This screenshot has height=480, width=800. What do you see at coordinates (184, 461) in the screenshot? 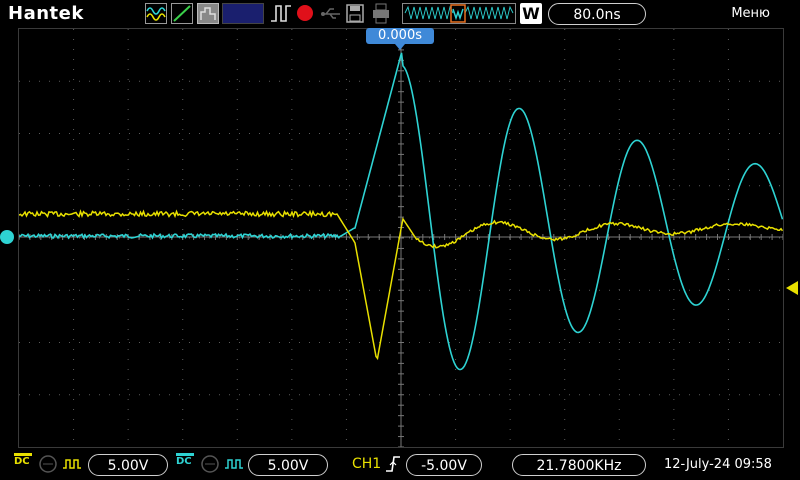
I see `ch2-coupling-label: DC` at bounding box center [184, 461].